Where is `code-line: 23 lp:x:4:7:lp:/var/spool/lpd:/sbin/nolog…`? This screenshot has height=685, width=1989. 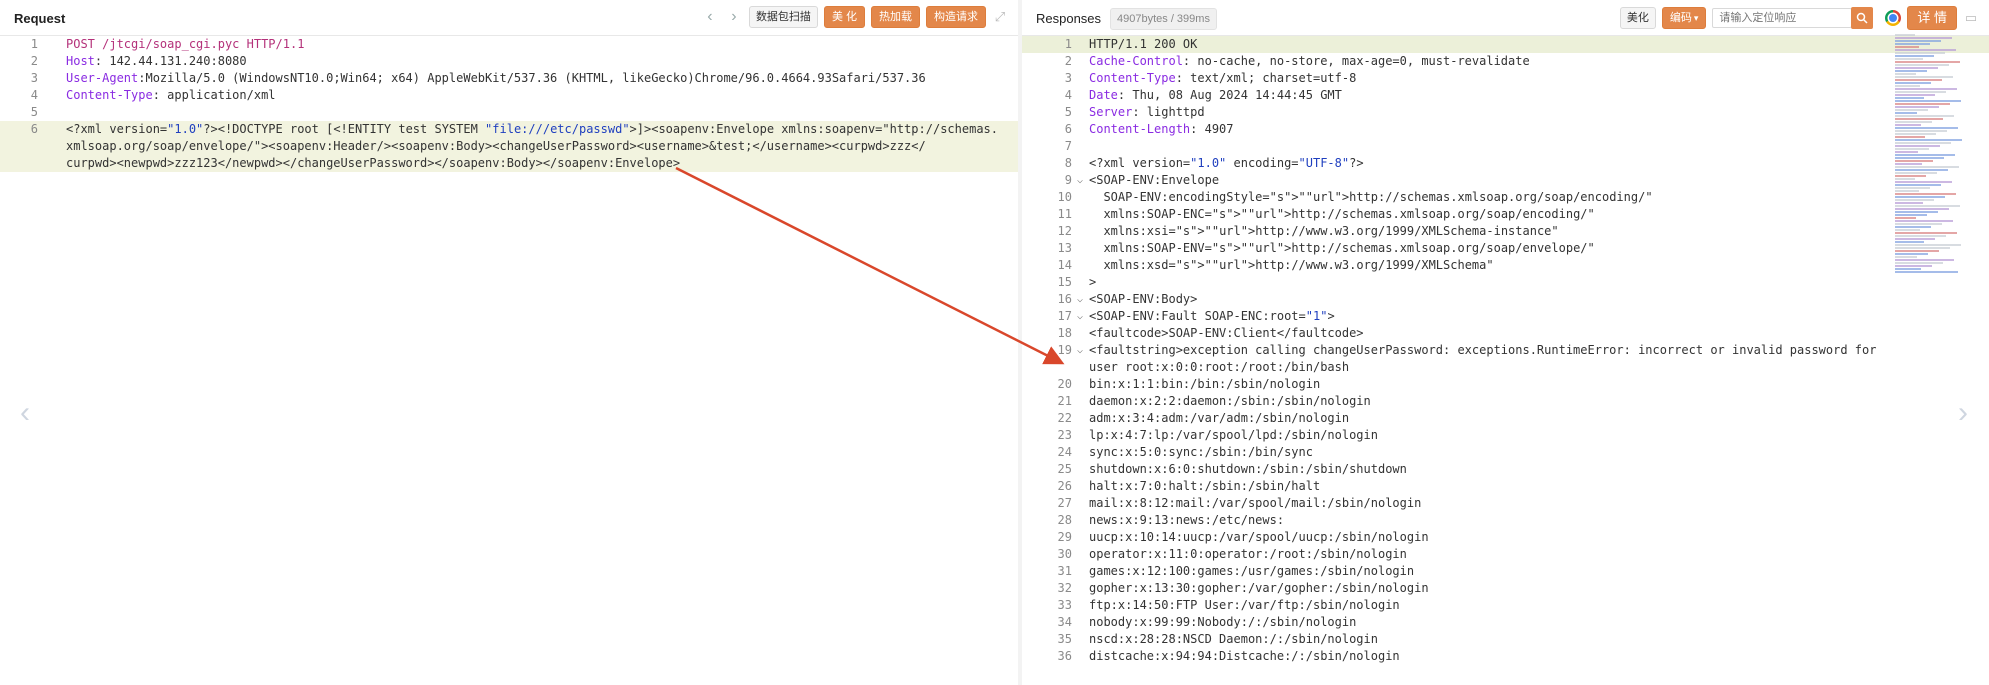
code-line: 23 lp:x:4:7:lp:/var/spool/lpd:/sbin/nolog… is located at coordinates (1505, 435).